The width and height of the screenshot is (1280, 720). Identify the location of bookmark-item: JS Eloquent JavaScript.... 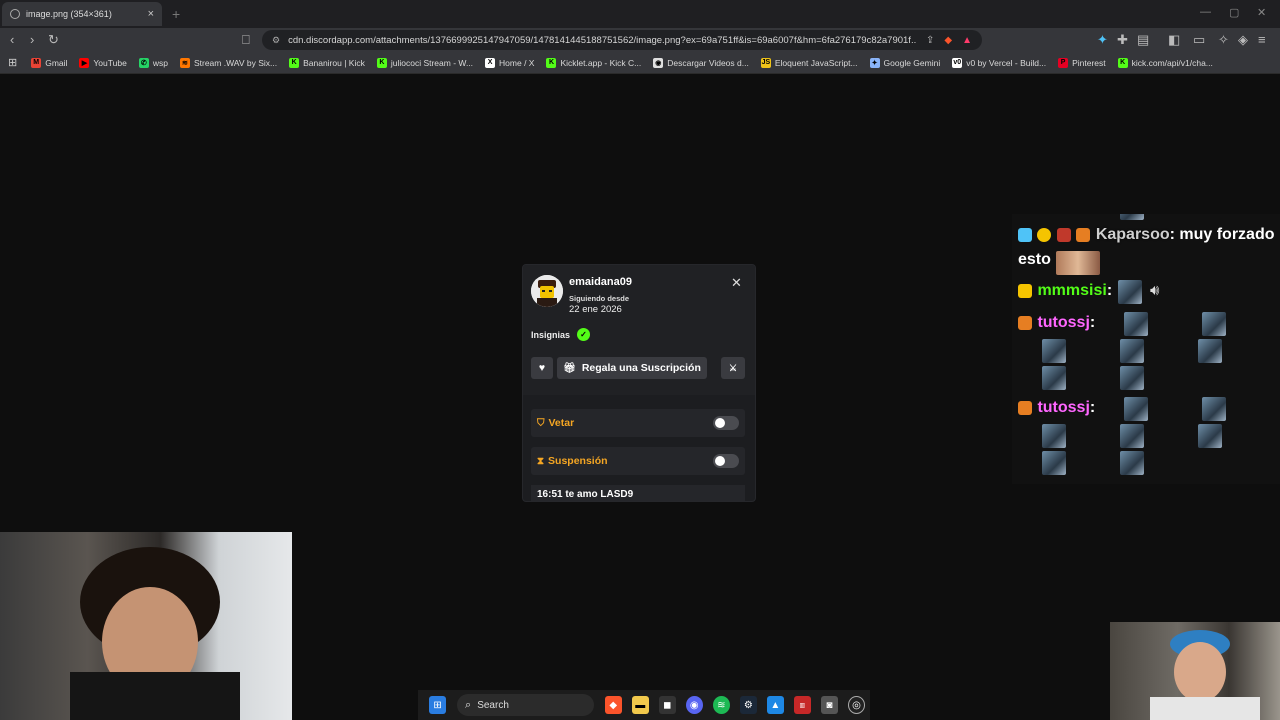
(809, 62).